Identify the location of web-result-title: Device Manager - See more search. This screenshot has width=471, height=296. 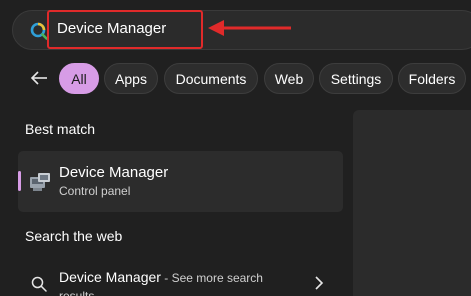
(161, 277).